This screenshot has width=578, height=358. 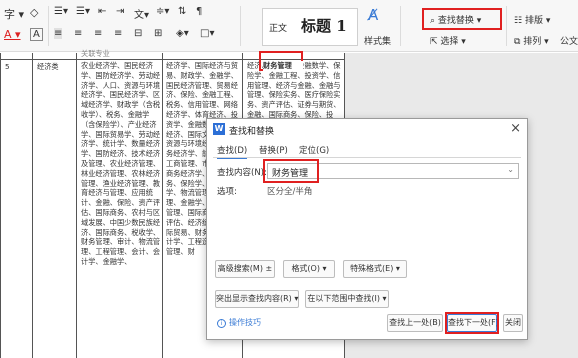 I want to click on arrange-button: ⧉ 排列 ▾, so click(x=531, y=40).